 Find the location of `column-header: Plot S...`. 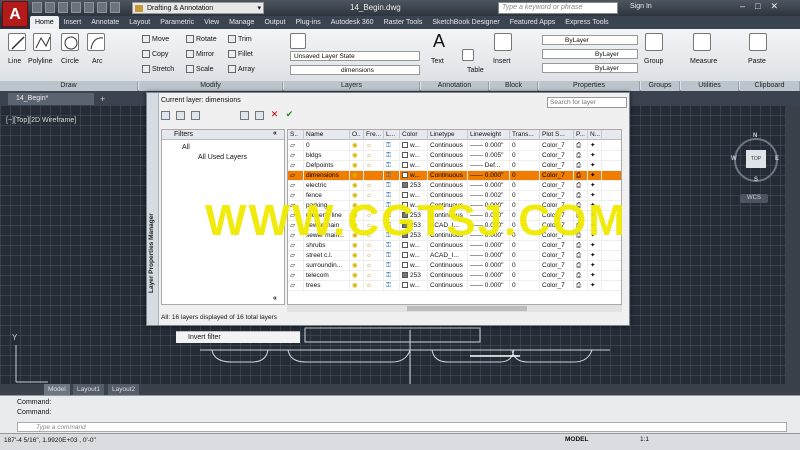

column-header: Plot S... is located at coordinates (557, 135).